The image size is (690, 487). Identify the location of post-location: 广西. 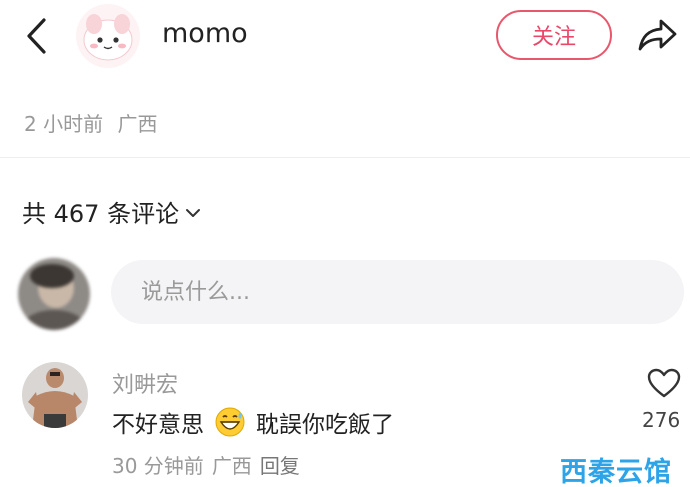
(137, 124).